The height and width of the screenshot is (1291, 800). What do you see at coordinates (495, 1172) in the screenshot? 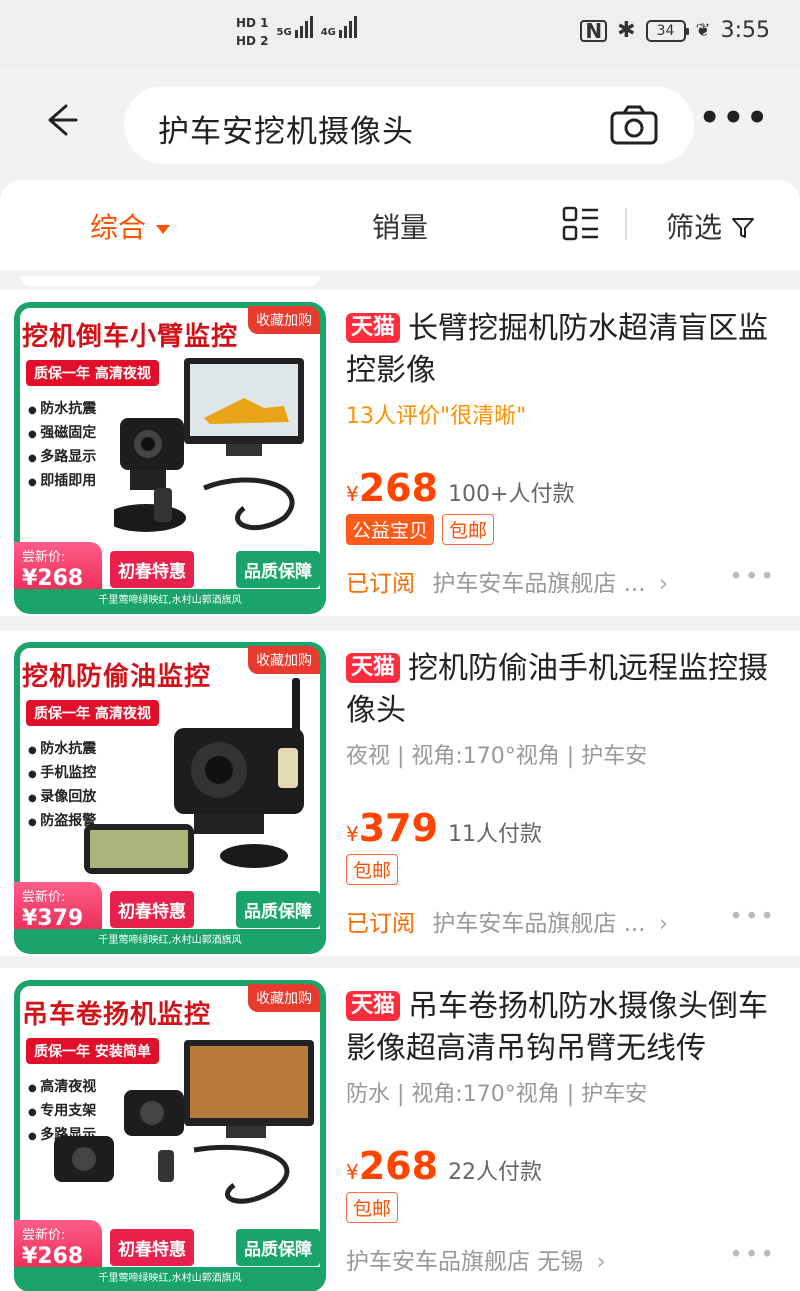
I see `product-sales: 22人付款` at bounding box center [495, 1172].